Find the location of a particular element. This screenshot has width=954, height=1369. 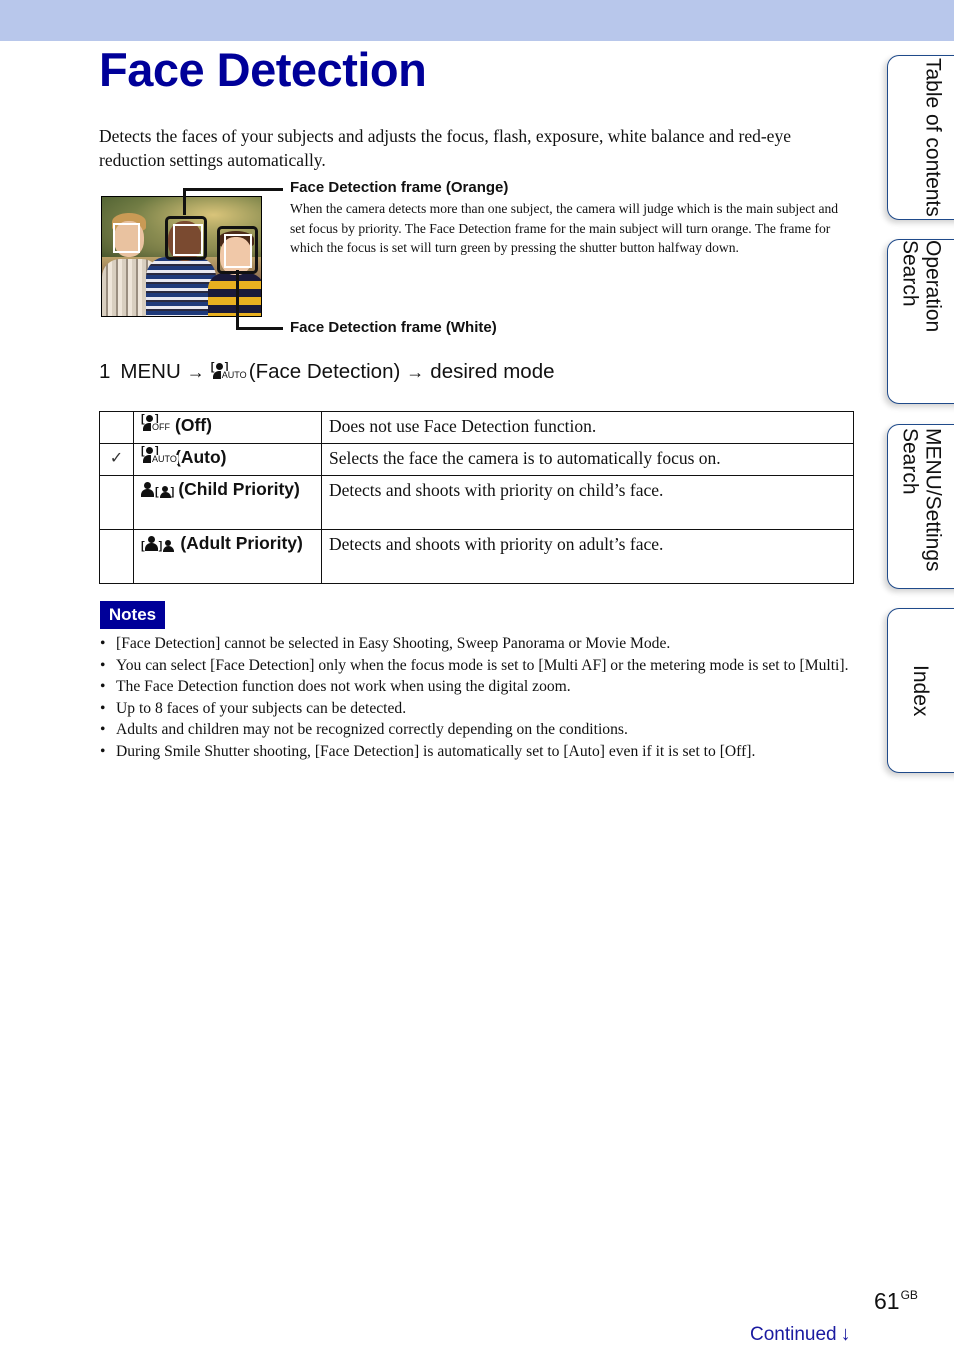

step-number: 1 is located at coordinates (105, 371).